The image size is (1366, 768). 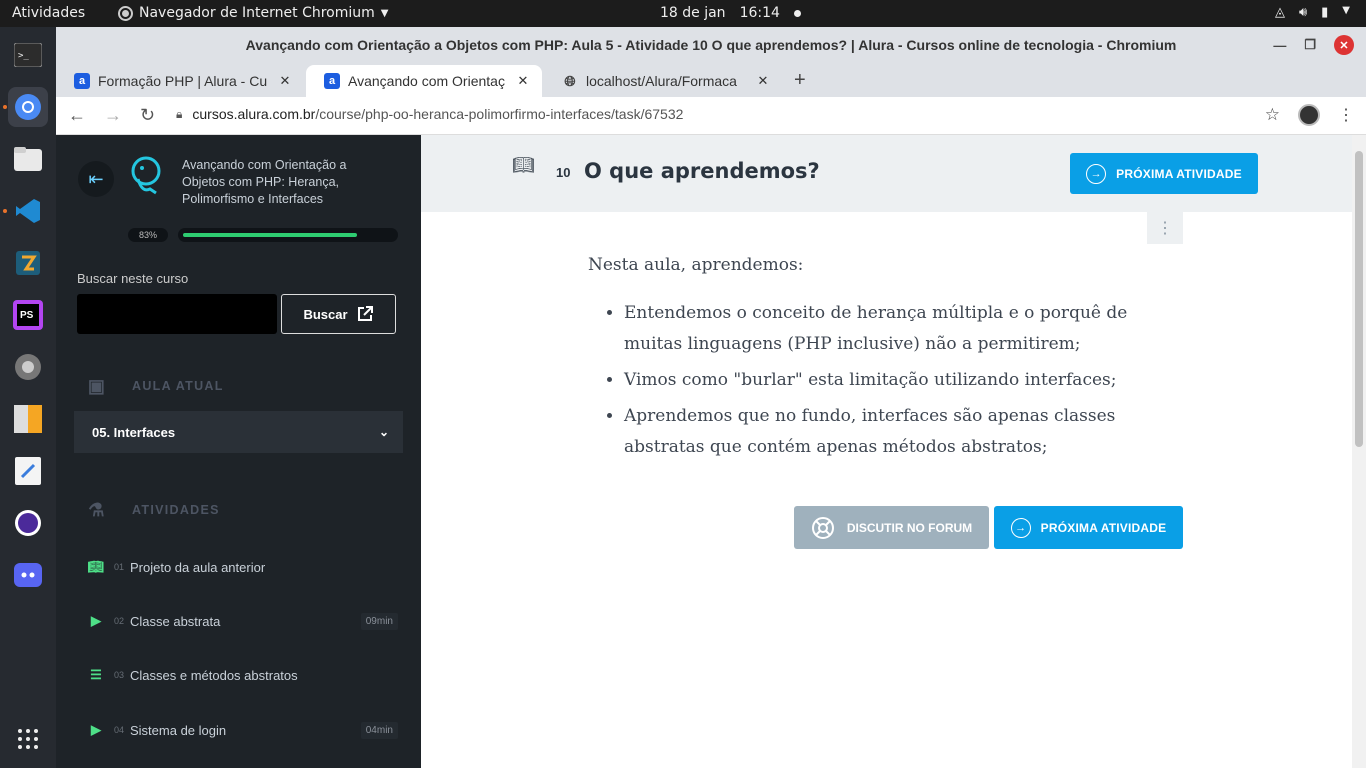 What do you see at coordinates (147, 115) in the screenshot?
I see `reload-icon: ↻` at bounding box center [147, 115].